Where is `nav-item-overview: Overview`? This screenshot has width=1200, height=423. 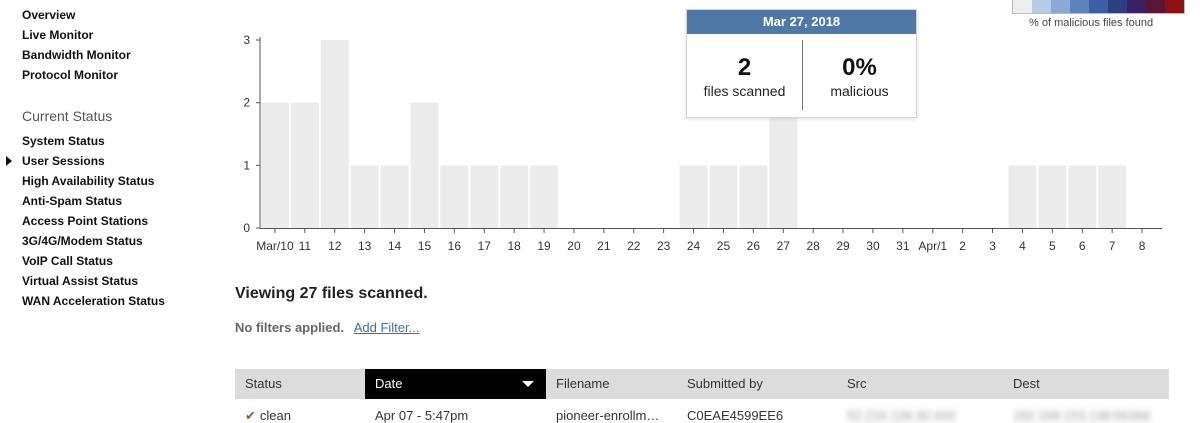
nav-item-overview: Overview is located at coordinates (48, 15).